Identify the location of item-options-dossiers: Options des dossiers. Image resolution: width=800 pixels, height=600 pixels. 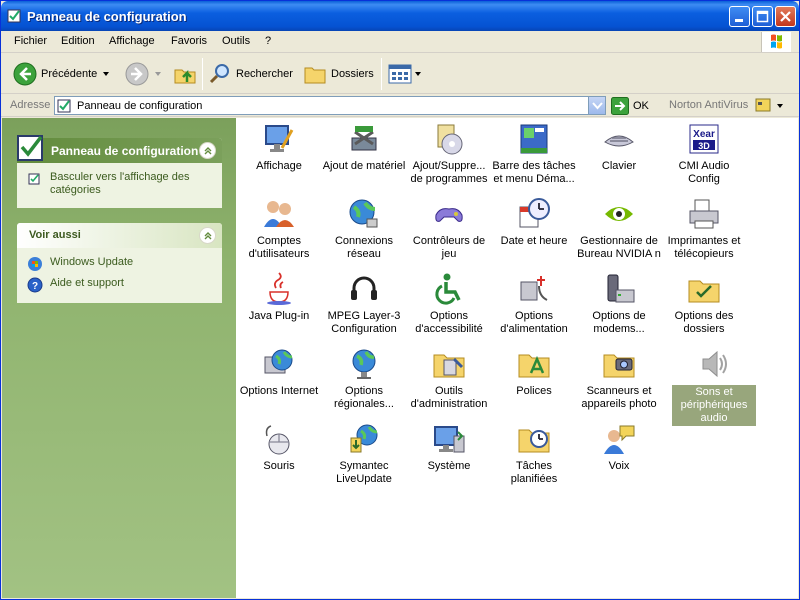
(704, 304).